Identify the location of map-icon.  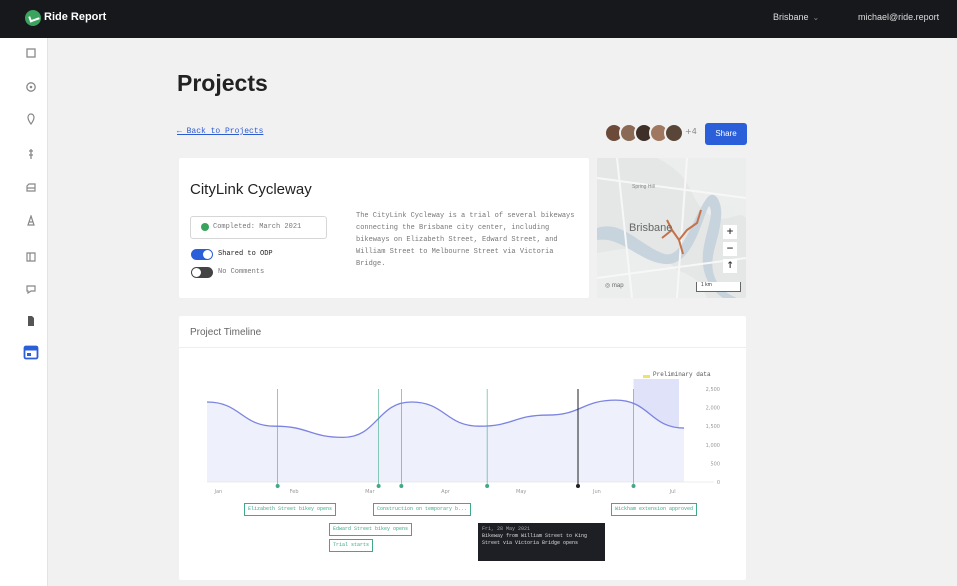
(31, 257).